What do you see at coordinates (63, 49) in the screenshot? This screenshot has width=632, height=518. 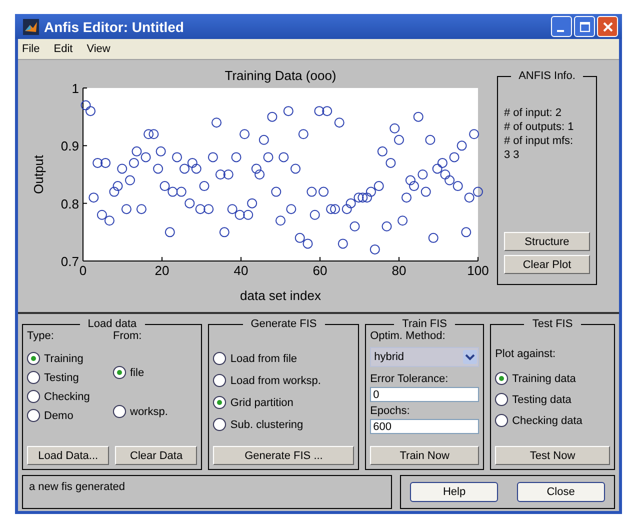 I see `menu-item: Edit` at bounding box center [63, 49].